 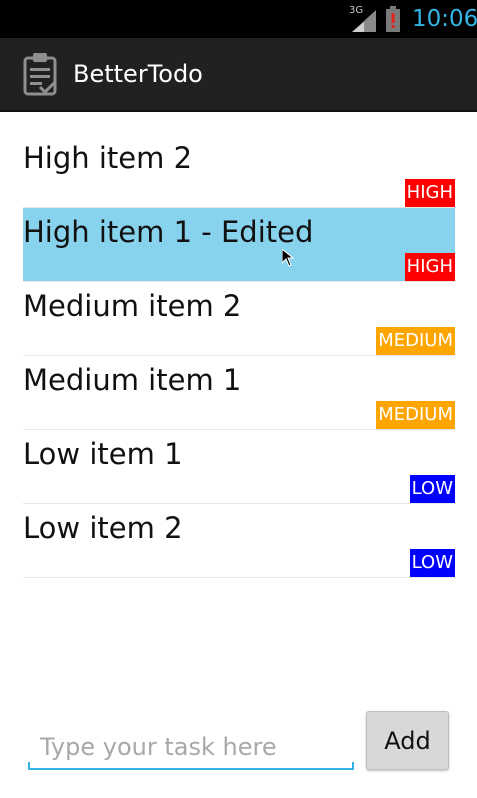 I want to click on input-underline-left-tick, so click(x=29, y=766).